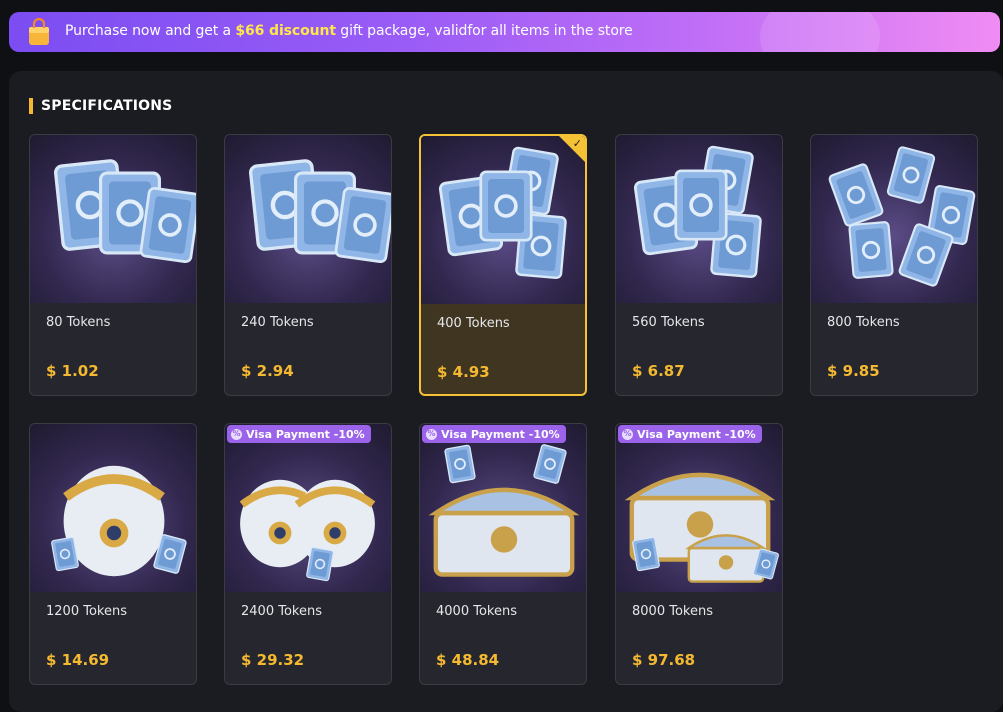  What do you see at coordinates (31, 106) in the screenshot?
I see `section-accent-bar` at bounding box center [31, 106].